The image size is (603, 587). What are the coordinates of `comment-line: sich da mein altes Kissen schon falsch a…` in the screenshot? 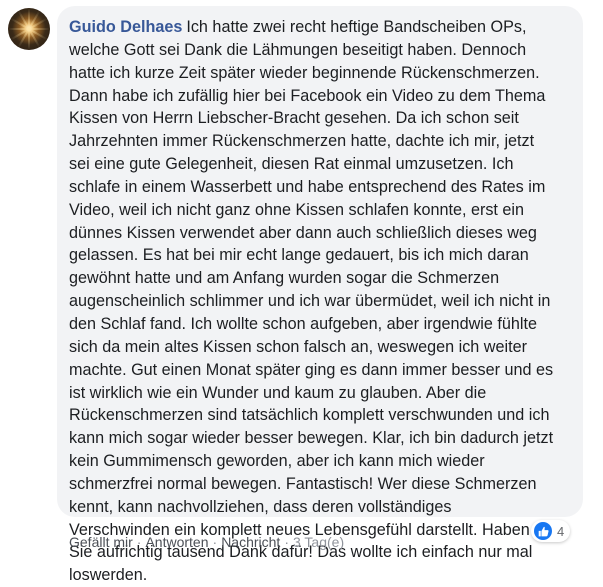 It's located at (298, 346).